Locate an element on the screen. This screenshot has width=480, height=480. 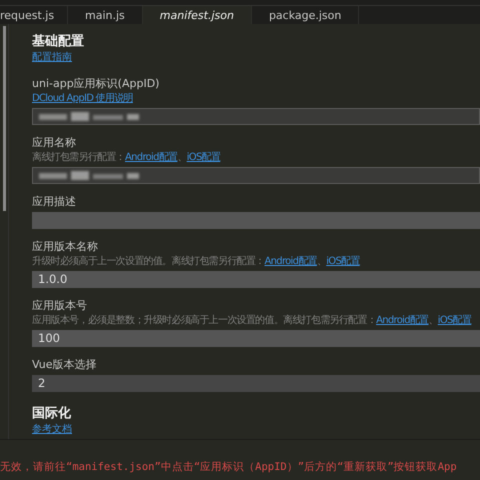
scrollbar is located at coordinates (4, 118).